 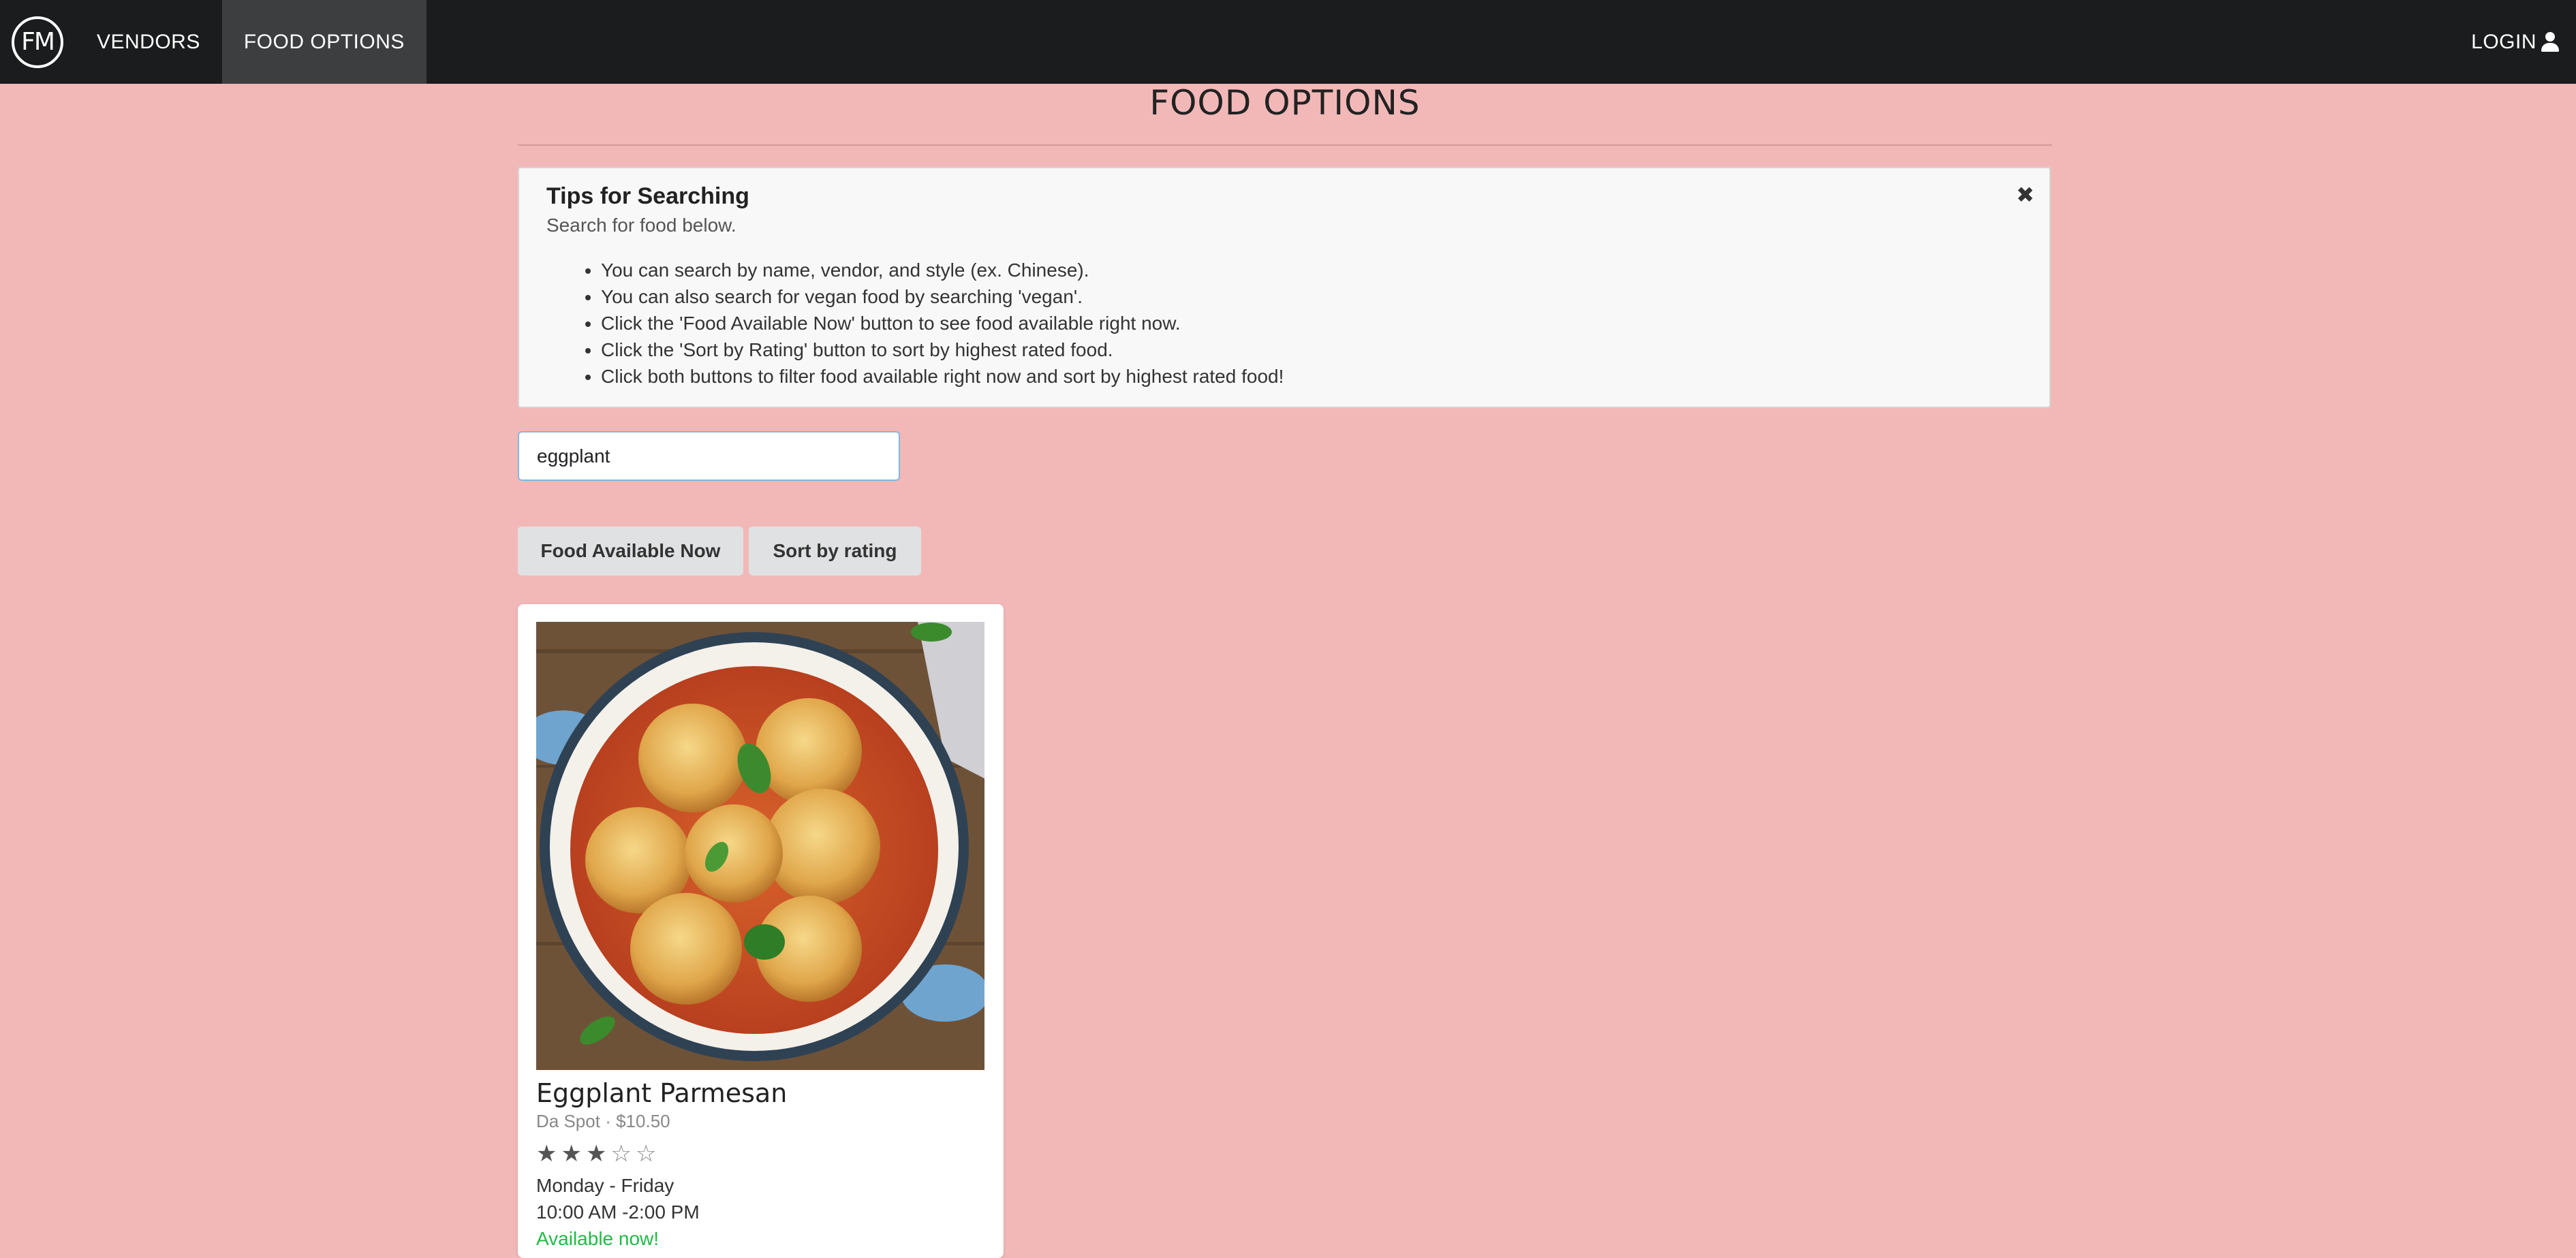 I want to click on nav-item-vendors: VENDORS, so click(x=148, y=42).